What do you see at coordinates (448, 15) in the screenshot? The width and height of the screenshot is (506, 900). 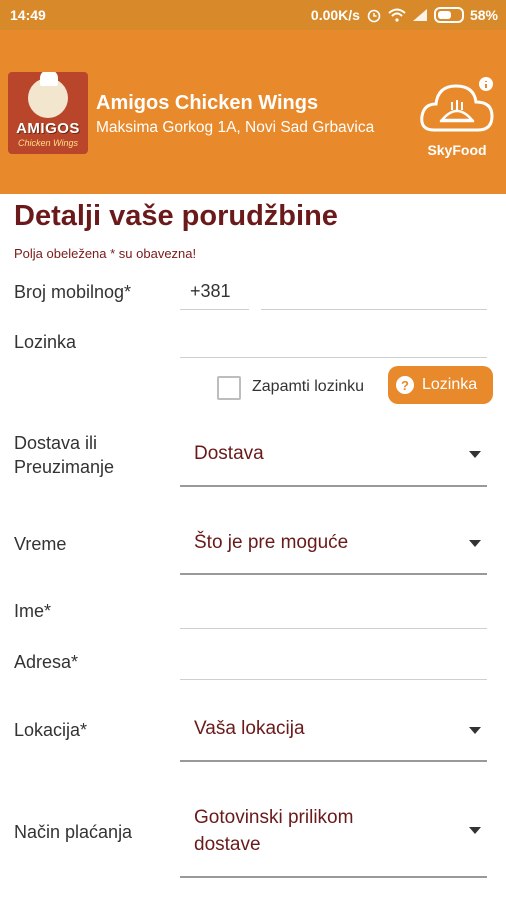 I see `battery-icon` at bounding box center [448, 15].